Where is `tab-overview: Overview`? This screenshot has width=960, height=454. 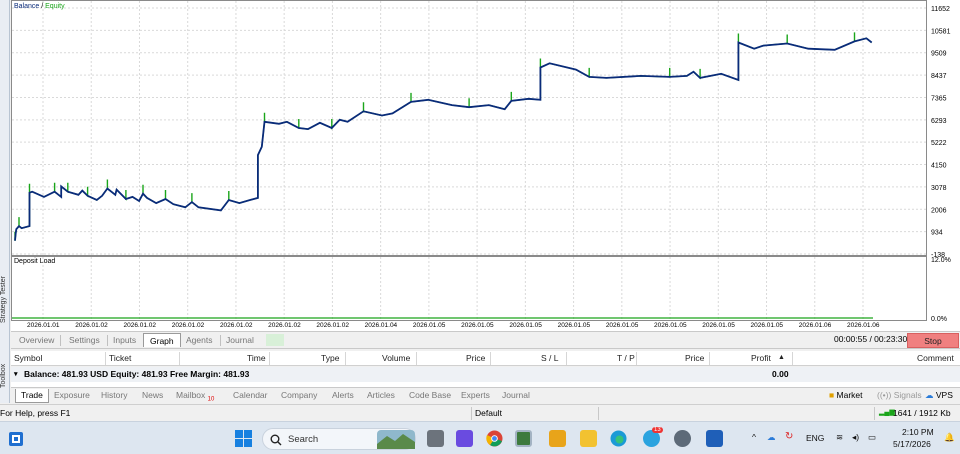 tab-overview: Overview is located at coordinates (36, 340).